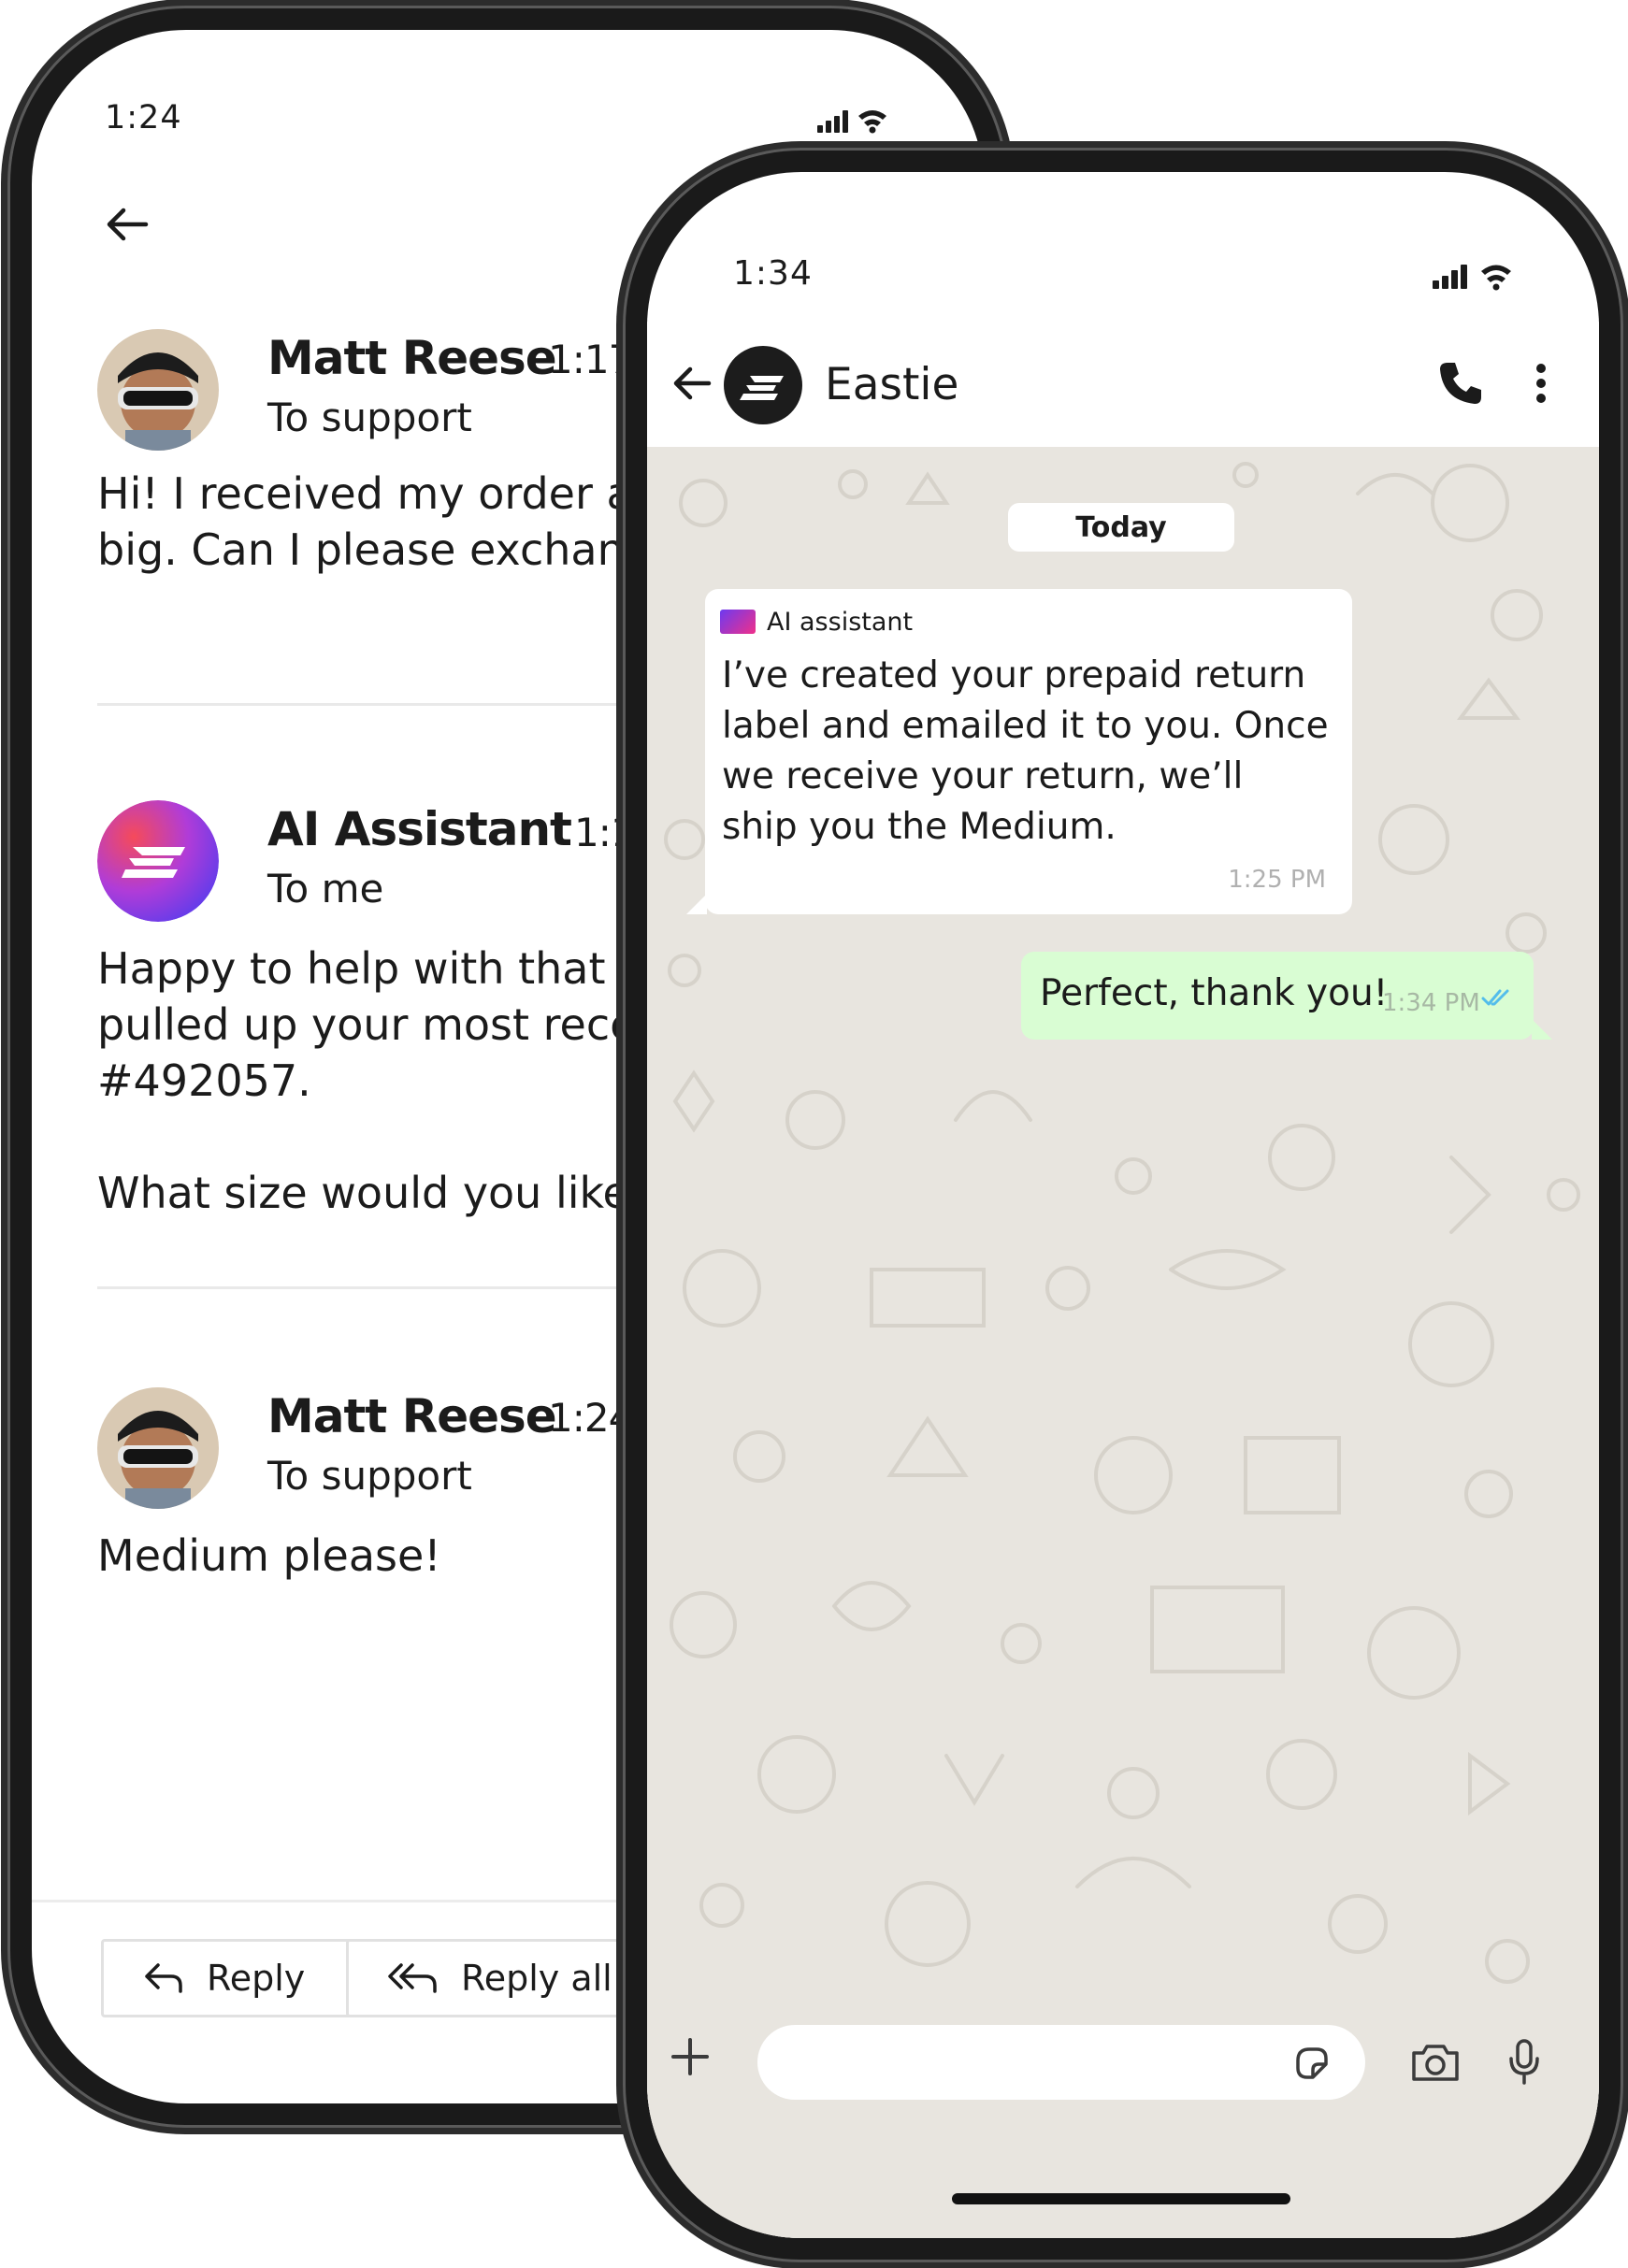 Image resolution: width=1628 pixels, height=2268 pixels. Describe the element at coordinates (1431, 1003) in the screenshot. I see `message-timestamp: 1:34 PM` at that location.